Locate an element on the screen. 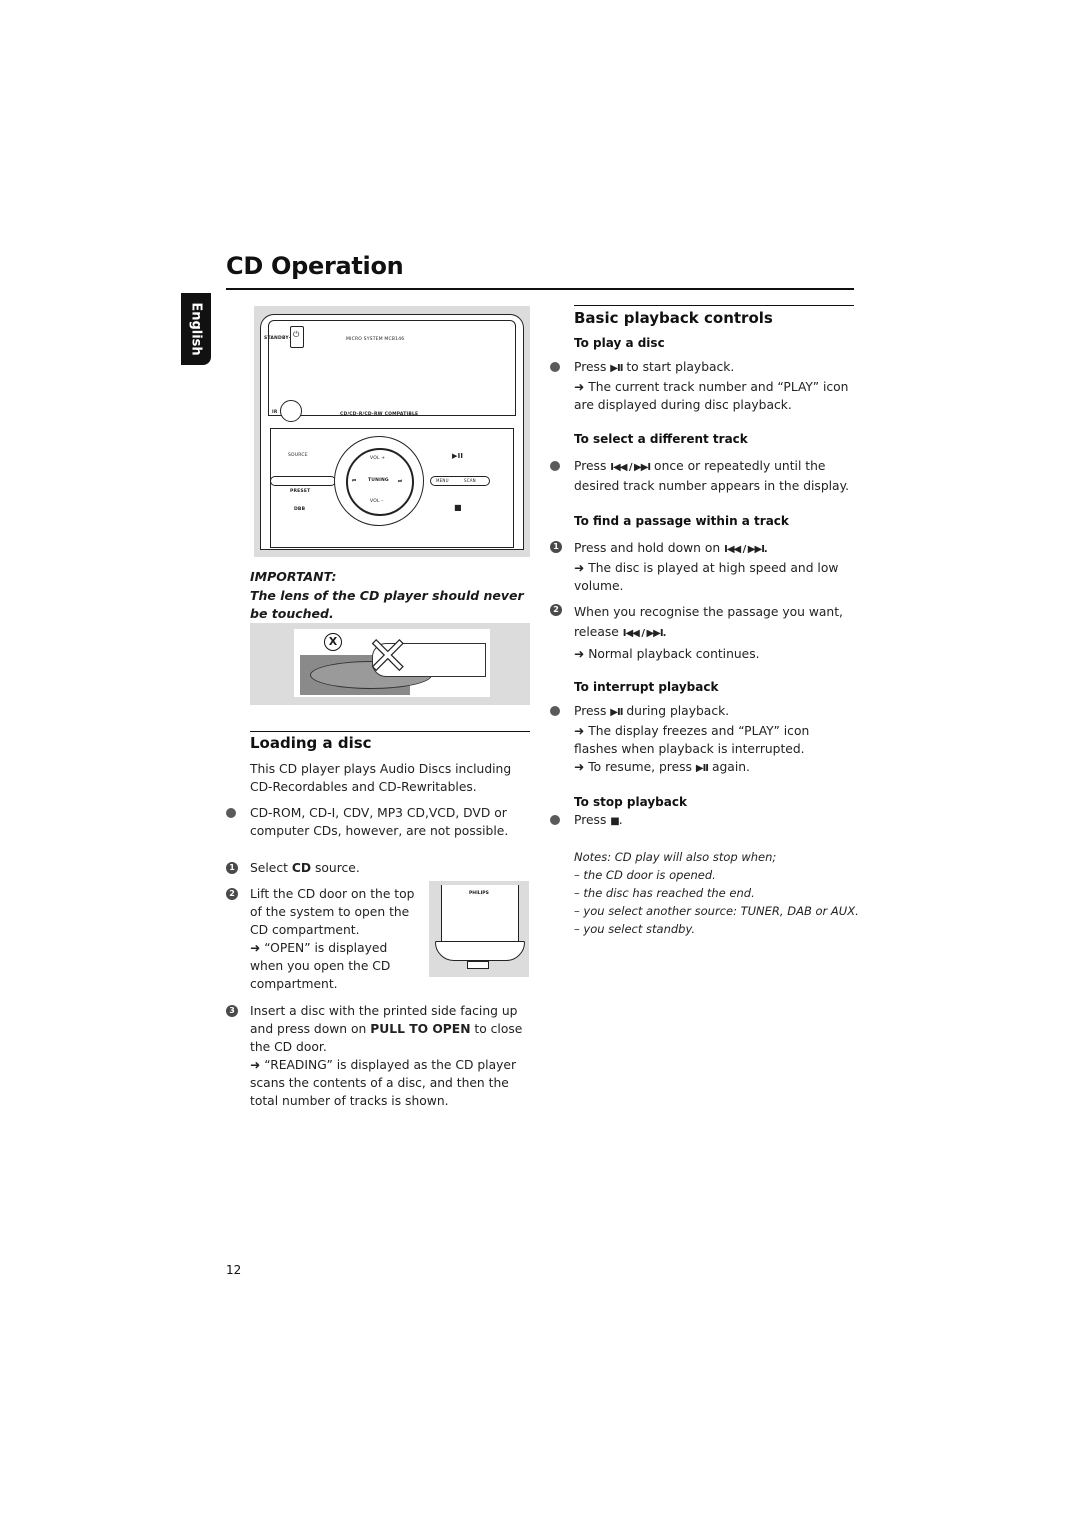 This screenshot has width=1080, height=1528. play-action: to start playback. is located at coordinates (680, 367).